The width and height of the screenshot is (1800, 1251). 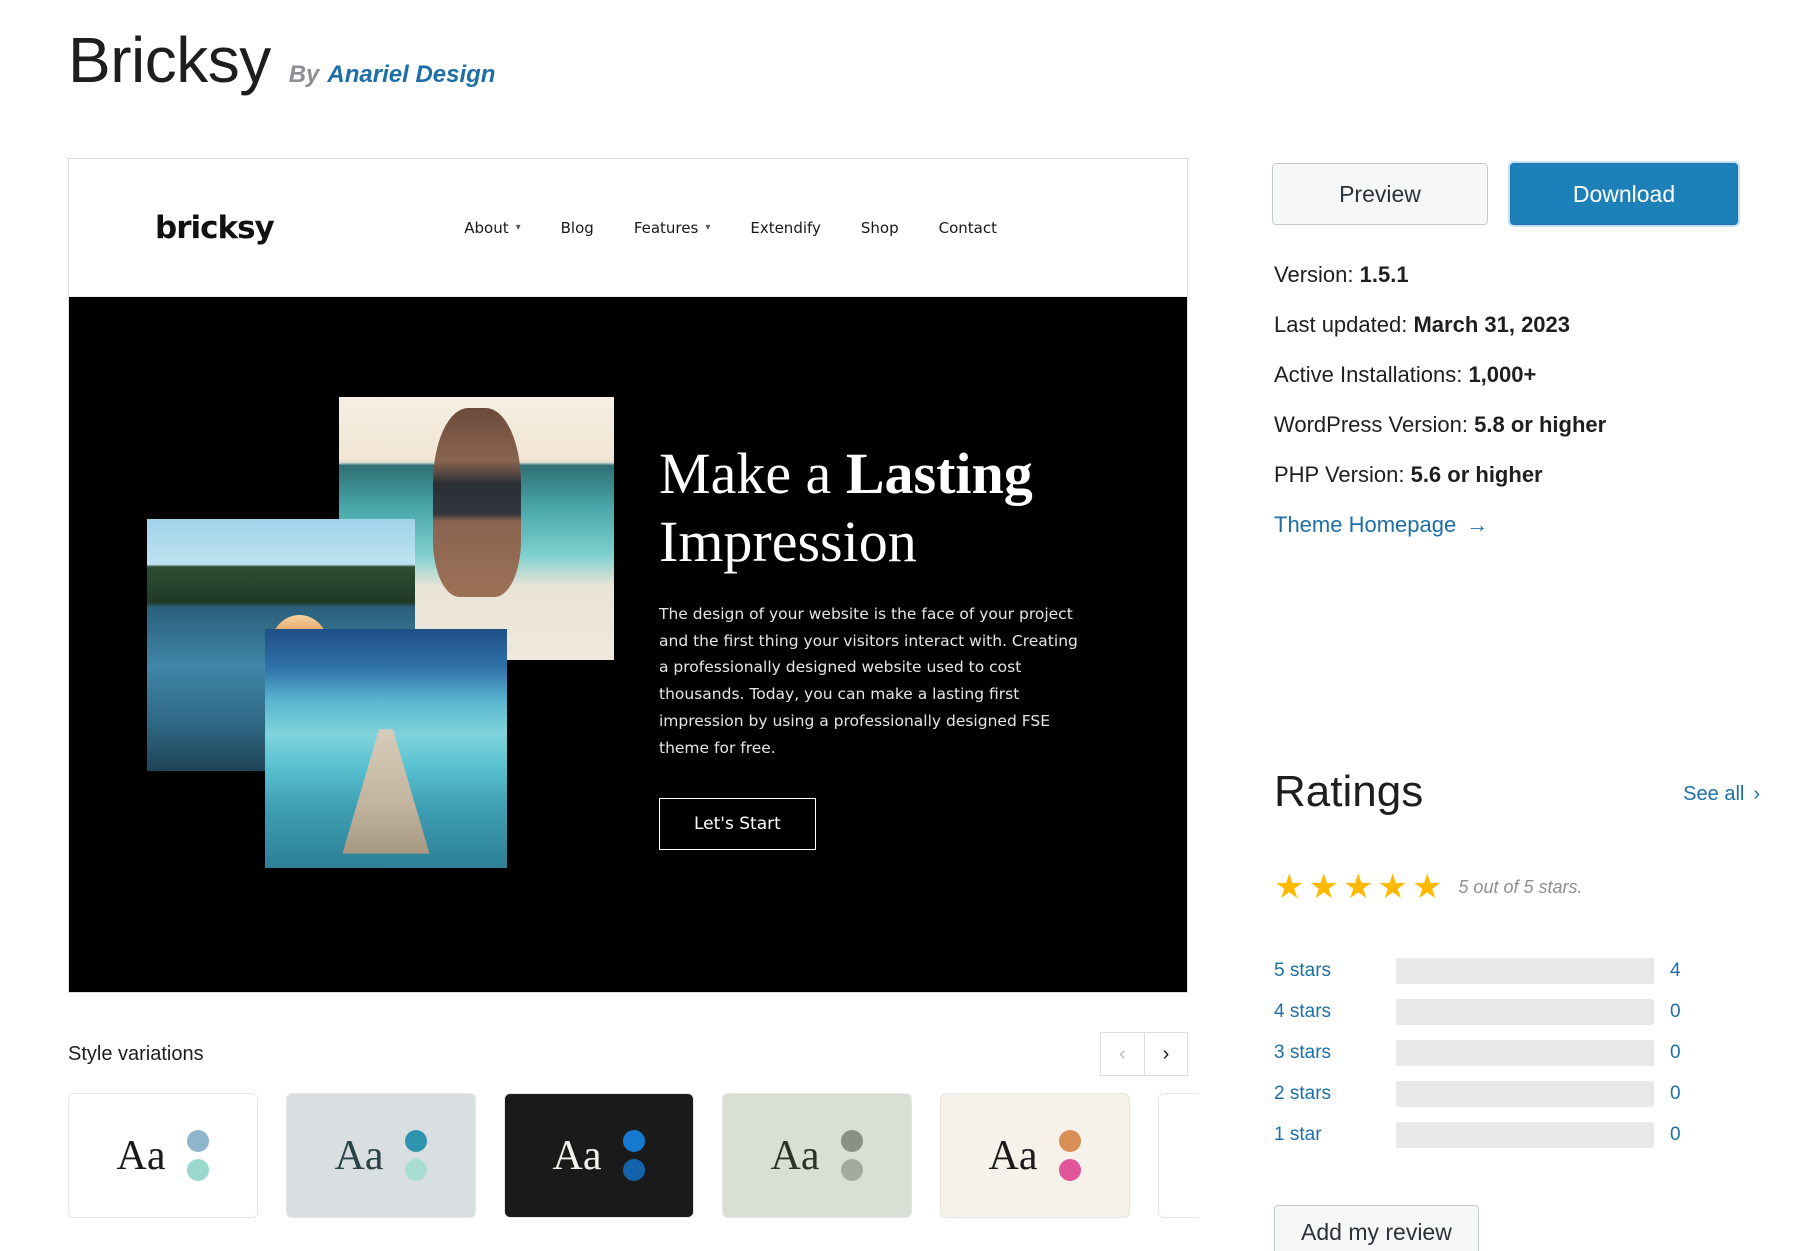 I want to click on meta-version-label: Version:, so click(x=1314, y=274).